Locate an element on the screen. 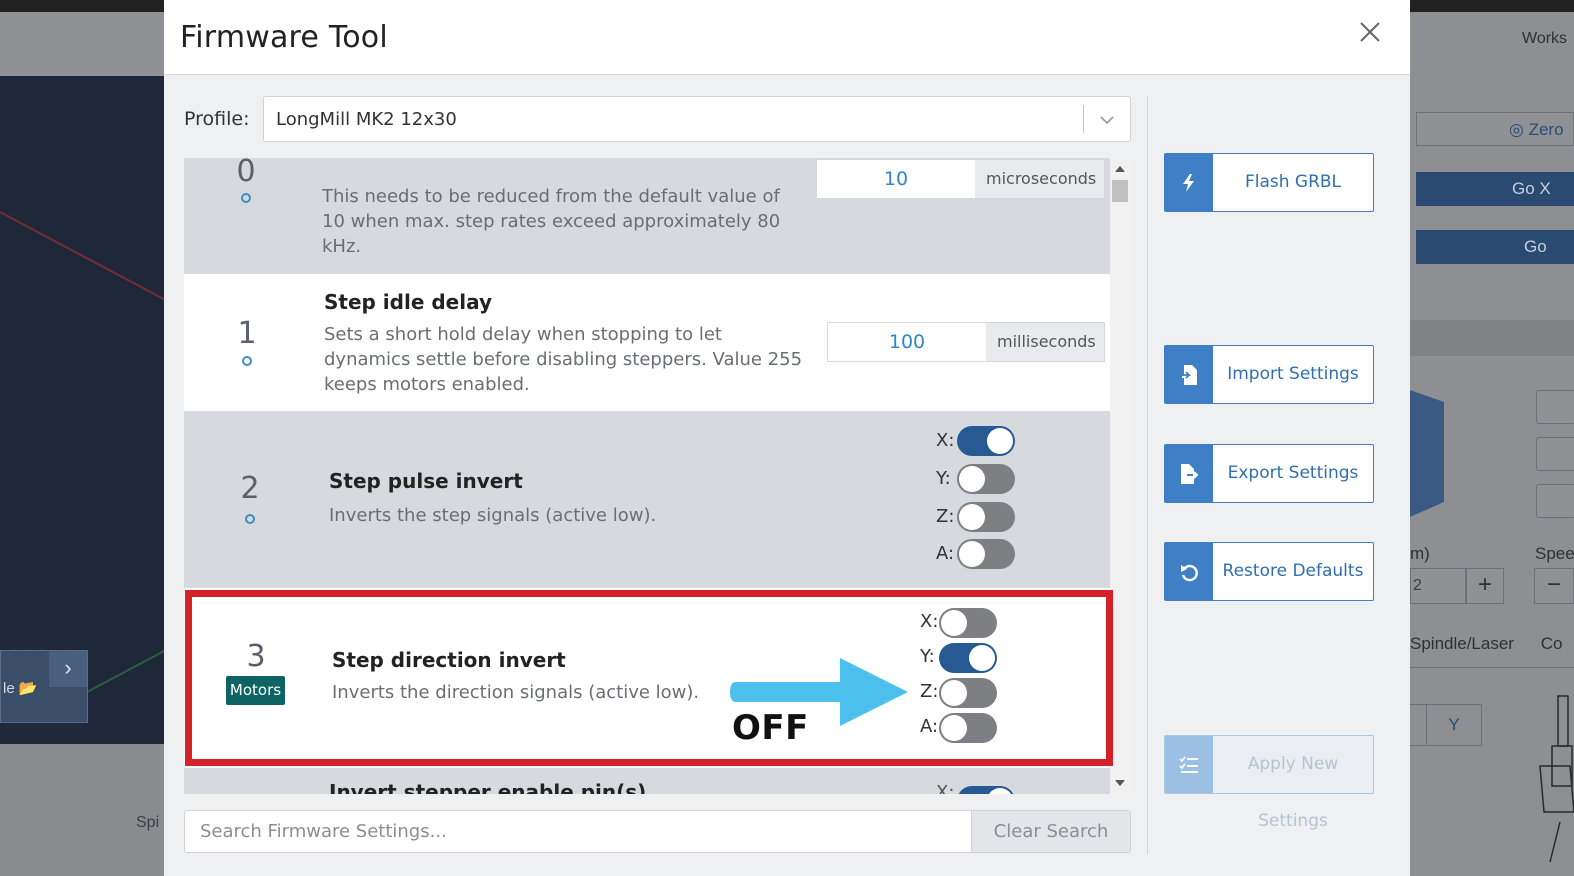 This screenshot has width=1574, height=876. category-badge: Motors is located at coordinates (255, 690).